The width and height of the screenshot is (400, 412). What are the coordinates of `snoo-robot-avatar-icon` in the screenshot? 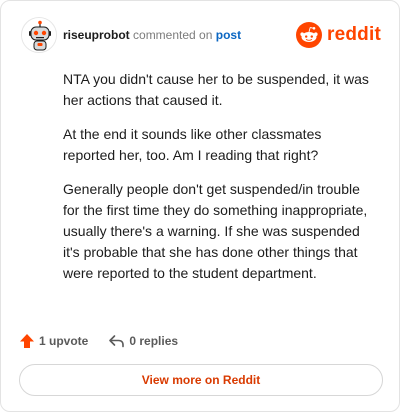 It's located at (39, 35).